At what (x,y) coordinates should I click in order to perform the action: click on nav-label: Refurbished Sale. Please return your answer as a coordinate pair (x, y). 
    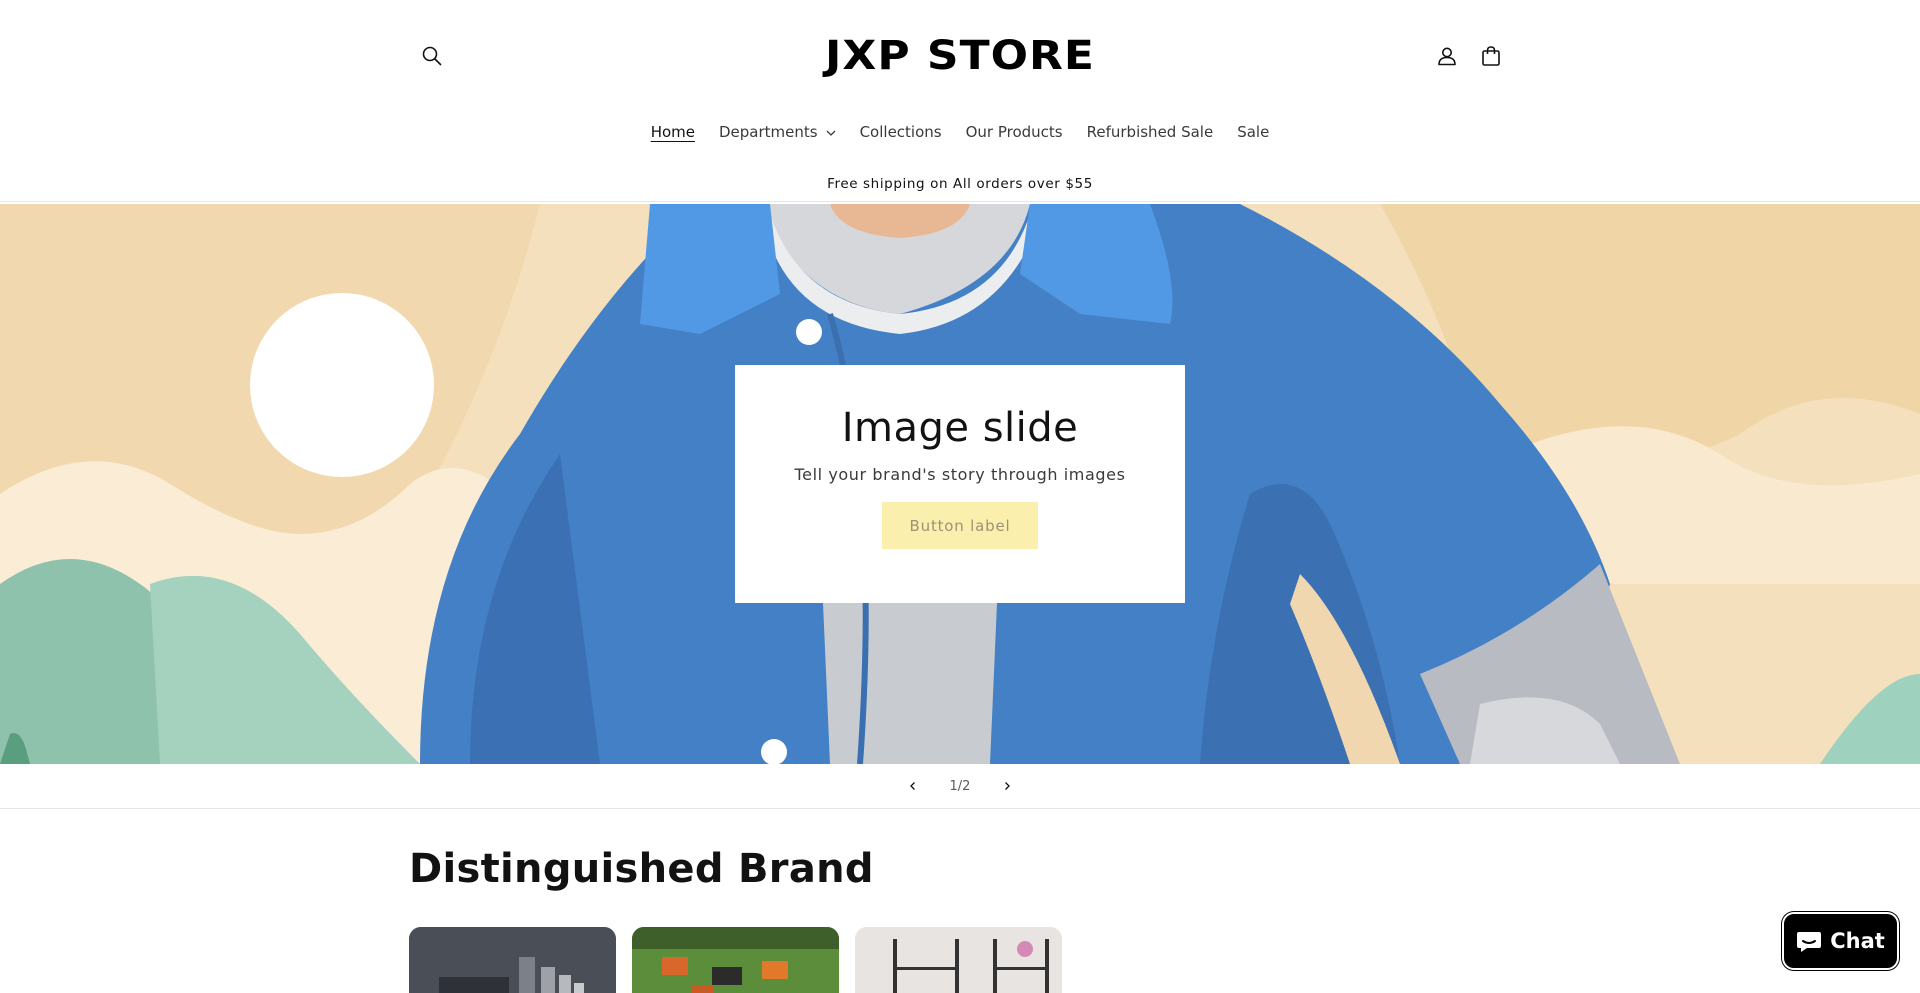
    Looking at the image, I should click on (1150, 132).